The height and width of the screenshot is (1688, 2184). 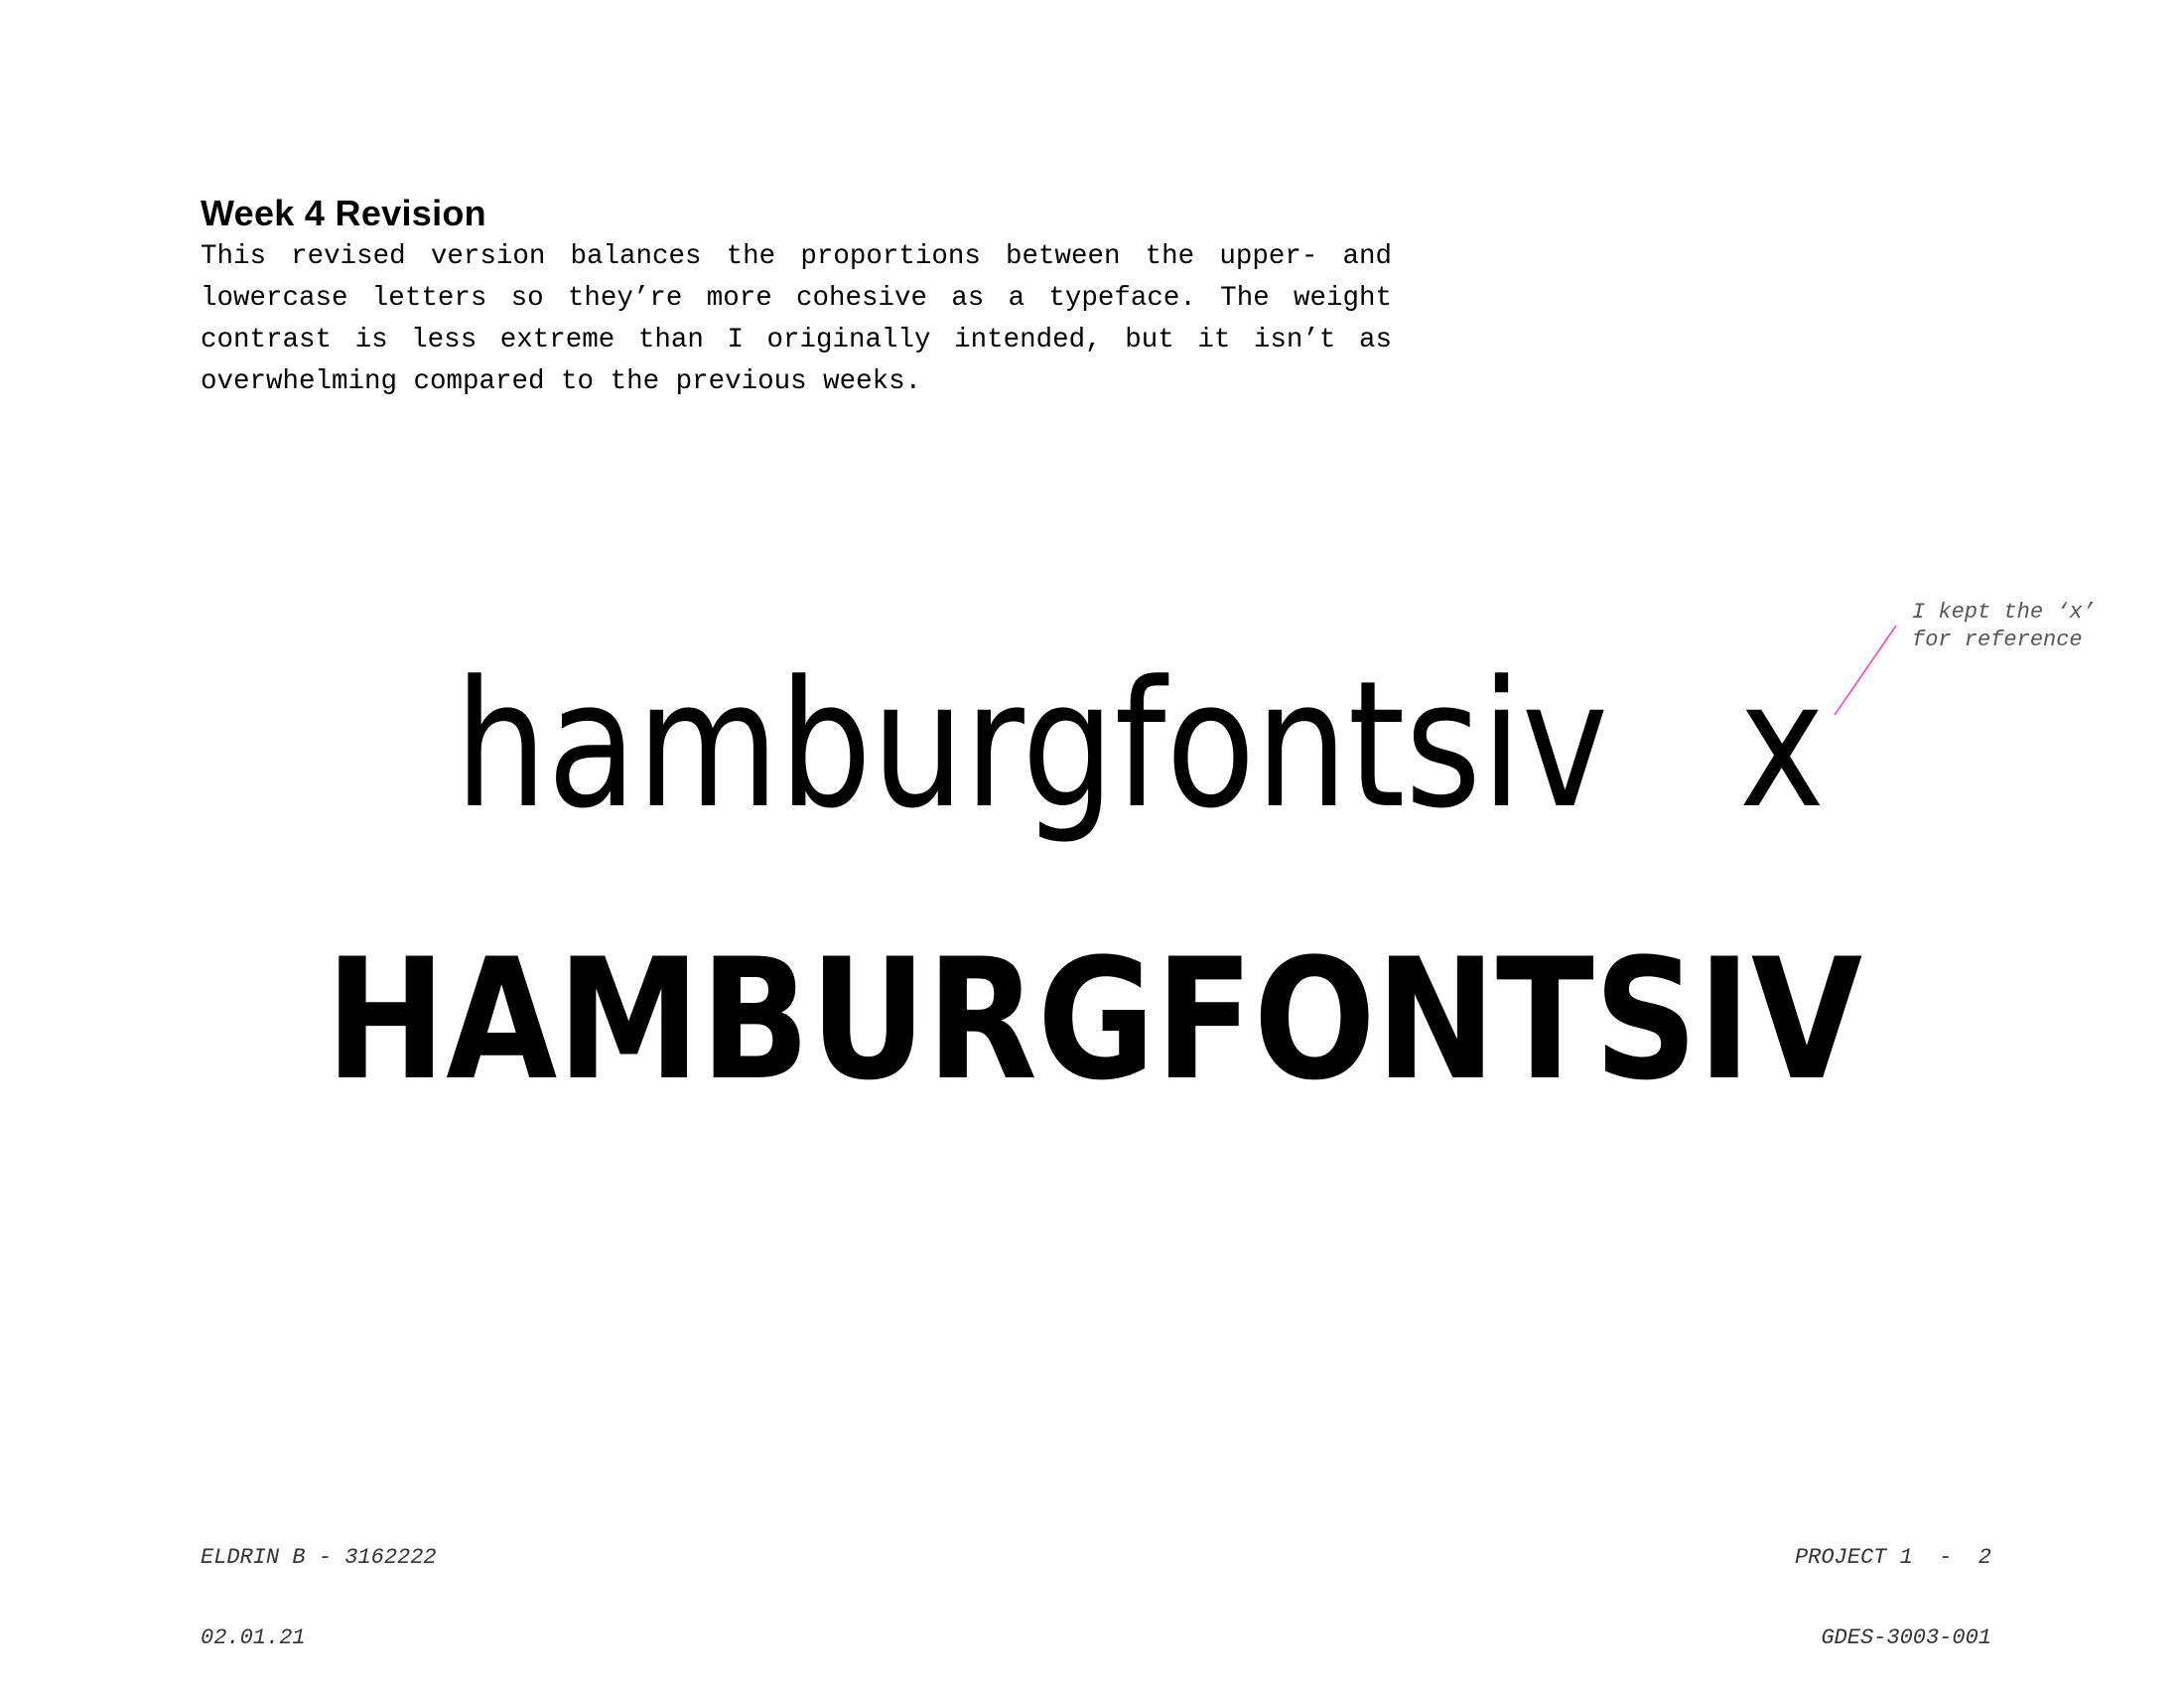 I want to click on author-id: ELDRIN B - 3162222, so click(x=319, y=1557).